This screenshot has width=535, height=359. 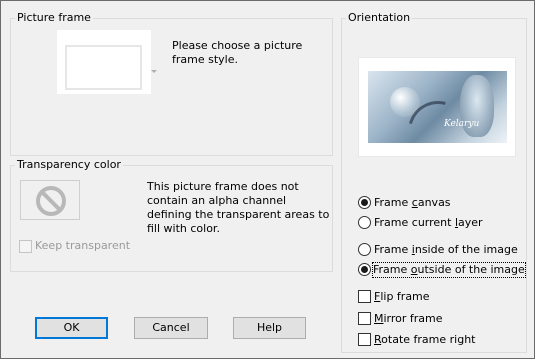 What do you see at coordinates (364, 269) in the screenshot?
I see `frame-outside-radio` at bounding box center [364, 269].